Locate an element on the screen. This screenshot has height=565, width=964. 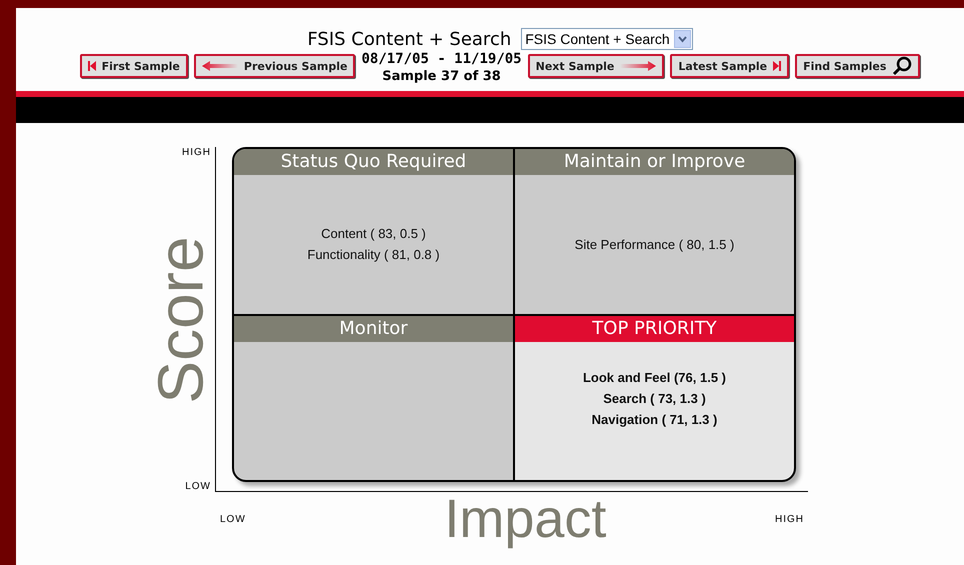
nav-button: Find Samples is located at coordinates (857, 66).